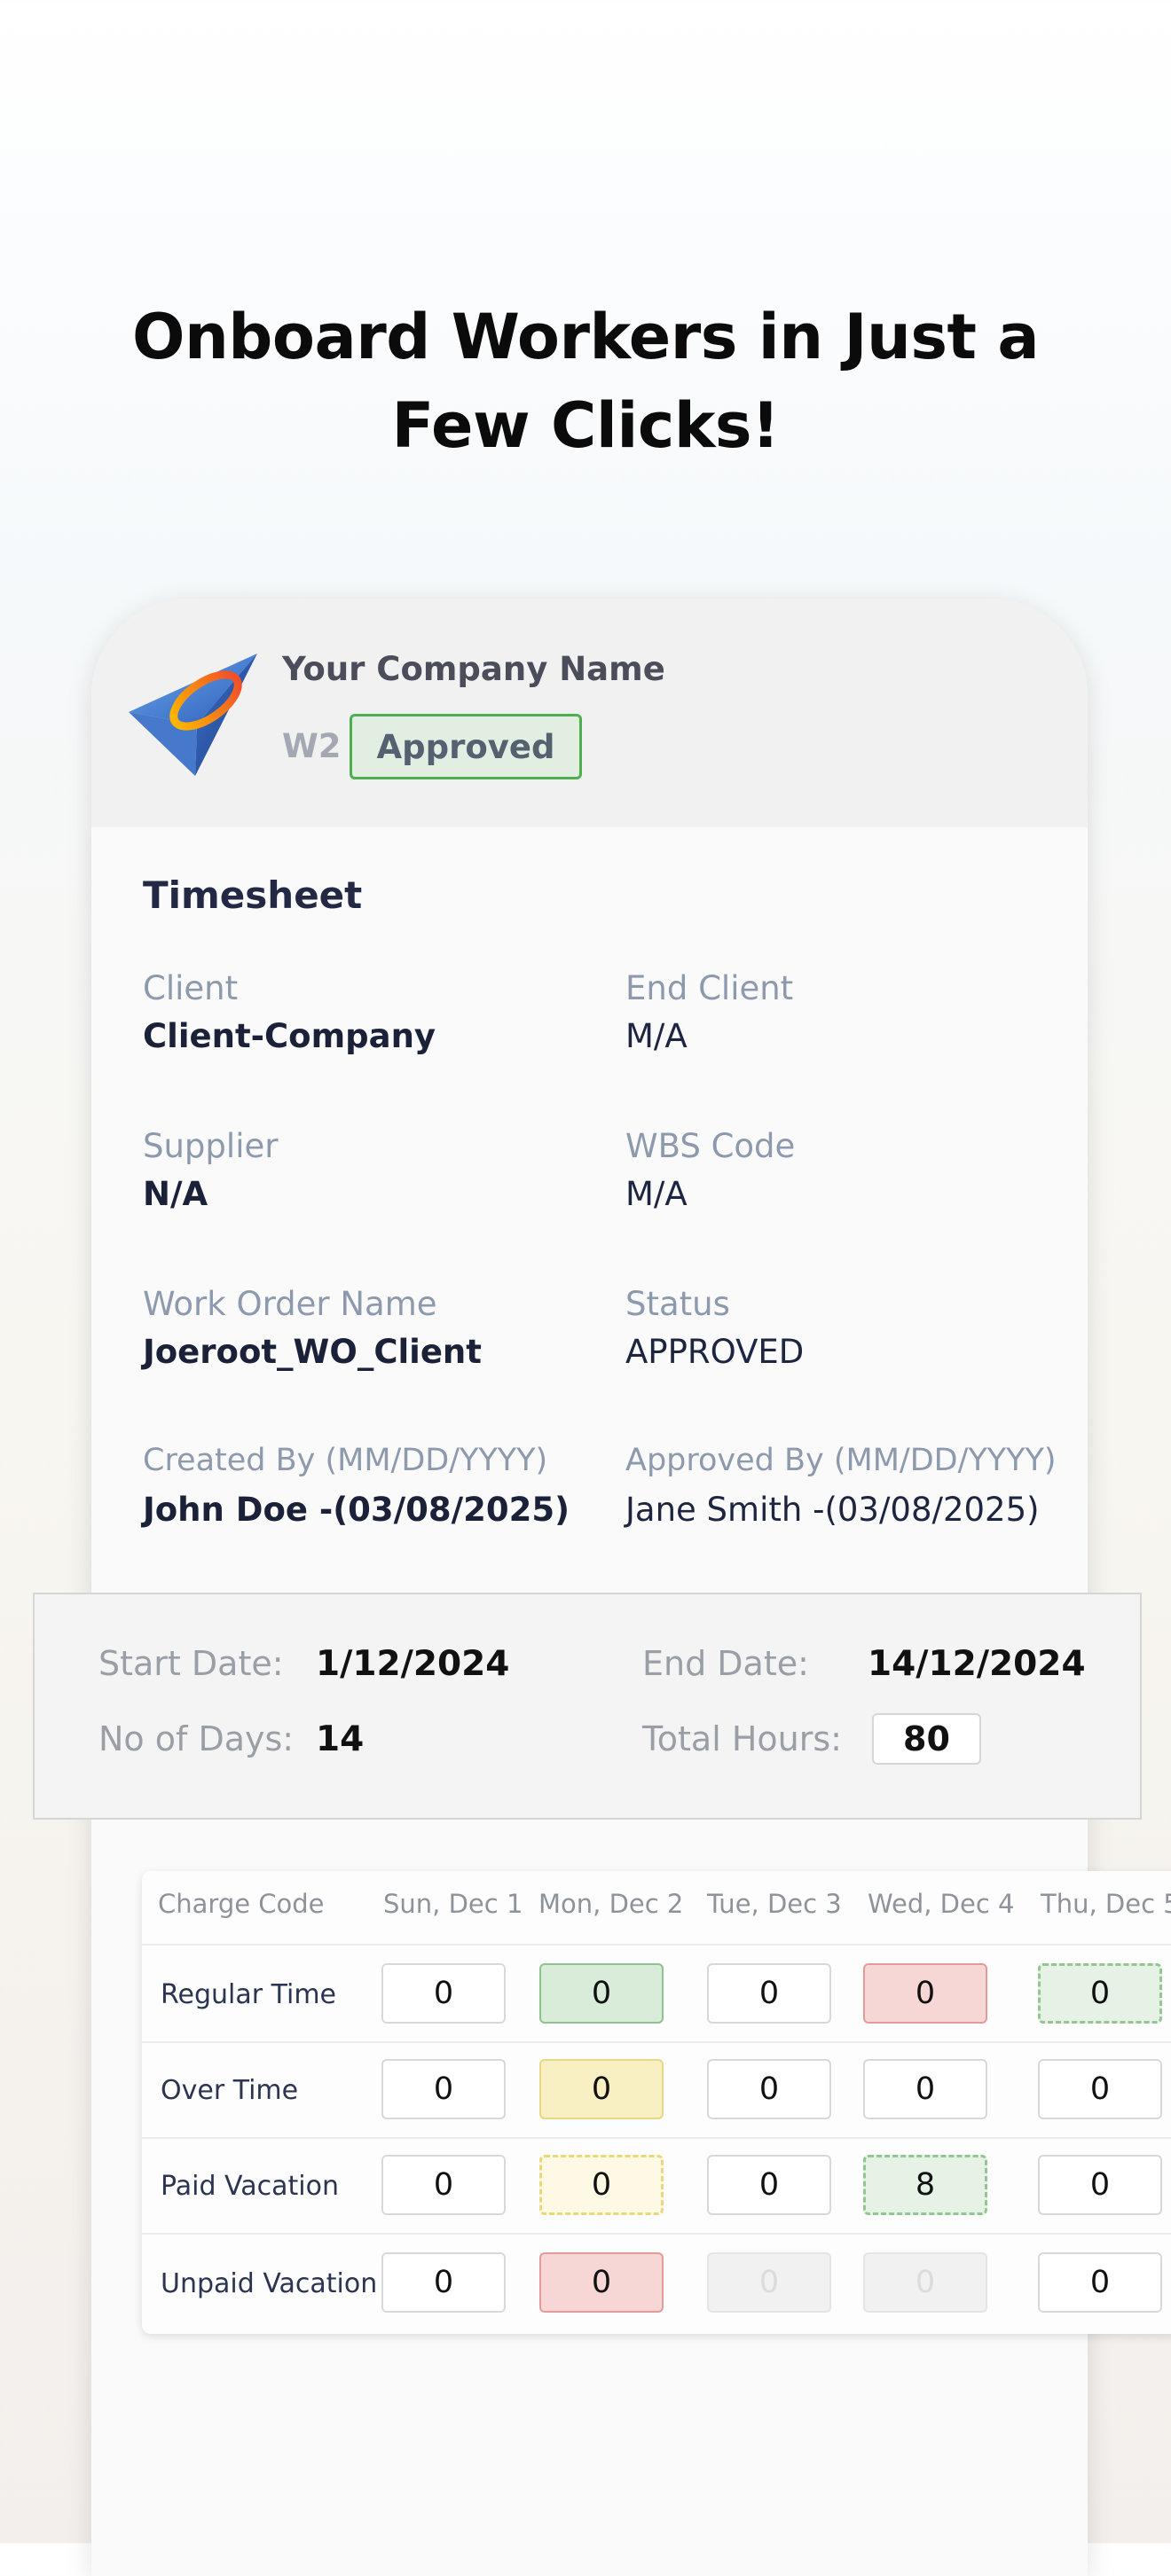  What do you see at coordinates (241, 1904) in the screenshot?
I see `column-header: Charge Code` at bounding box center [241, 1904].